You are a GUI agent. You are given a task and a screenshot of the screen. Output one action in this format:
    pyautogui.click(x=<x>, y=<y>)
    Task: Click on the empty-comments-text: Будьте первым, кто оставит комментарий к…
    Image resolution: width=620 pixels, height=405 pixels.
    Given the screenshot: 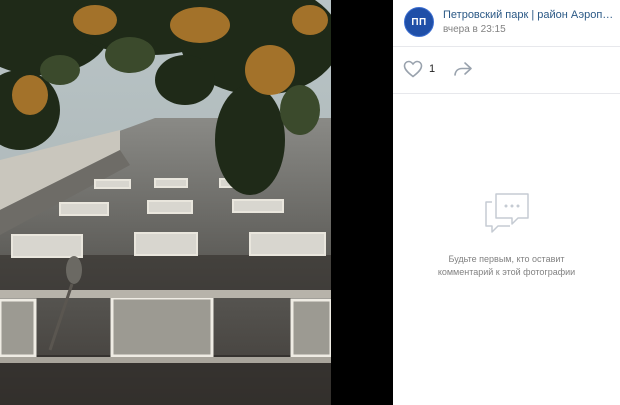 What is the action you would take?
    pyautogui.click(x=506, y=265)
    